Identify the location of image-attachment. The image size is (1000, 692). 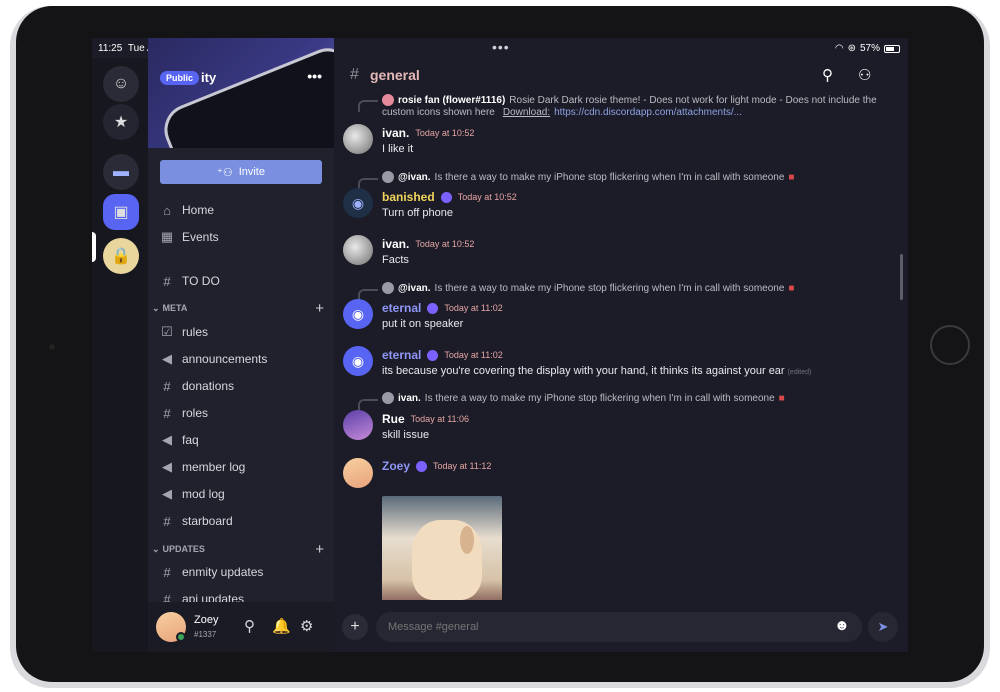
(442, 548).